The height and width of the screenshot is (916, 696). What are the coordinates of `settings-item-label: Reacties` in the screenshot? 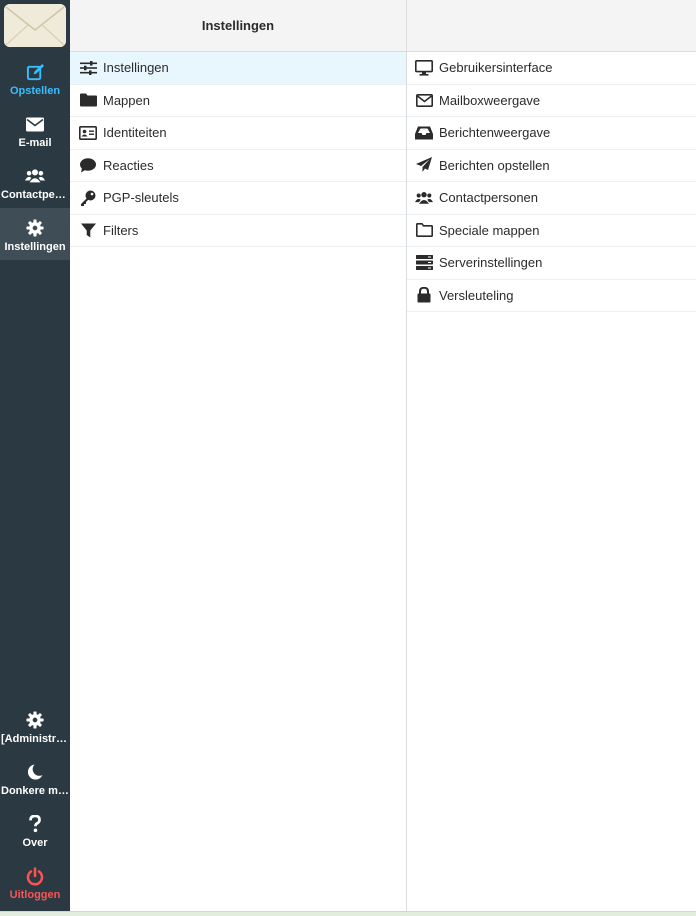 It's located at (128, 165).